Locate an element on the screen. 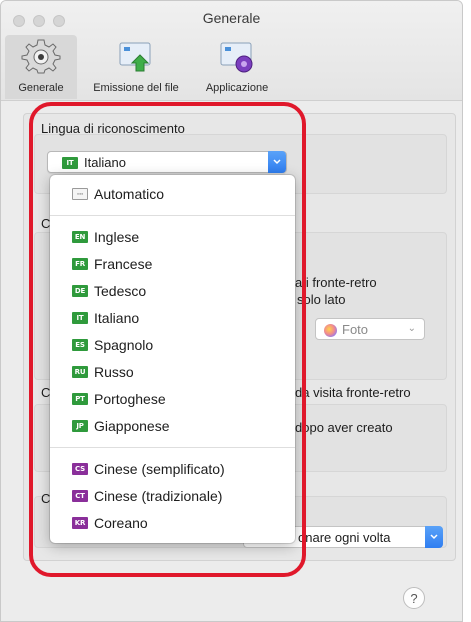 The width and height of the screenshot is (471, 622). menu-item-label: Portoghese is located at coordinates (130, 399).